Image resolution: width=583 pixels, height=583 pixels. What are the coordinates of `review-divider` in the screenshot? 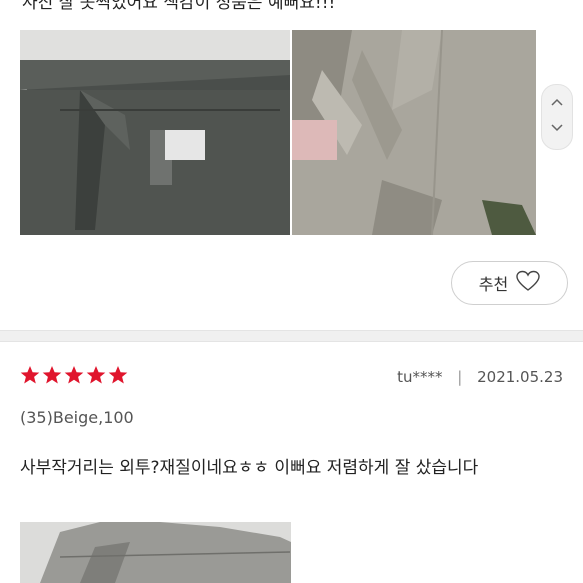 It's located at (291, 336).